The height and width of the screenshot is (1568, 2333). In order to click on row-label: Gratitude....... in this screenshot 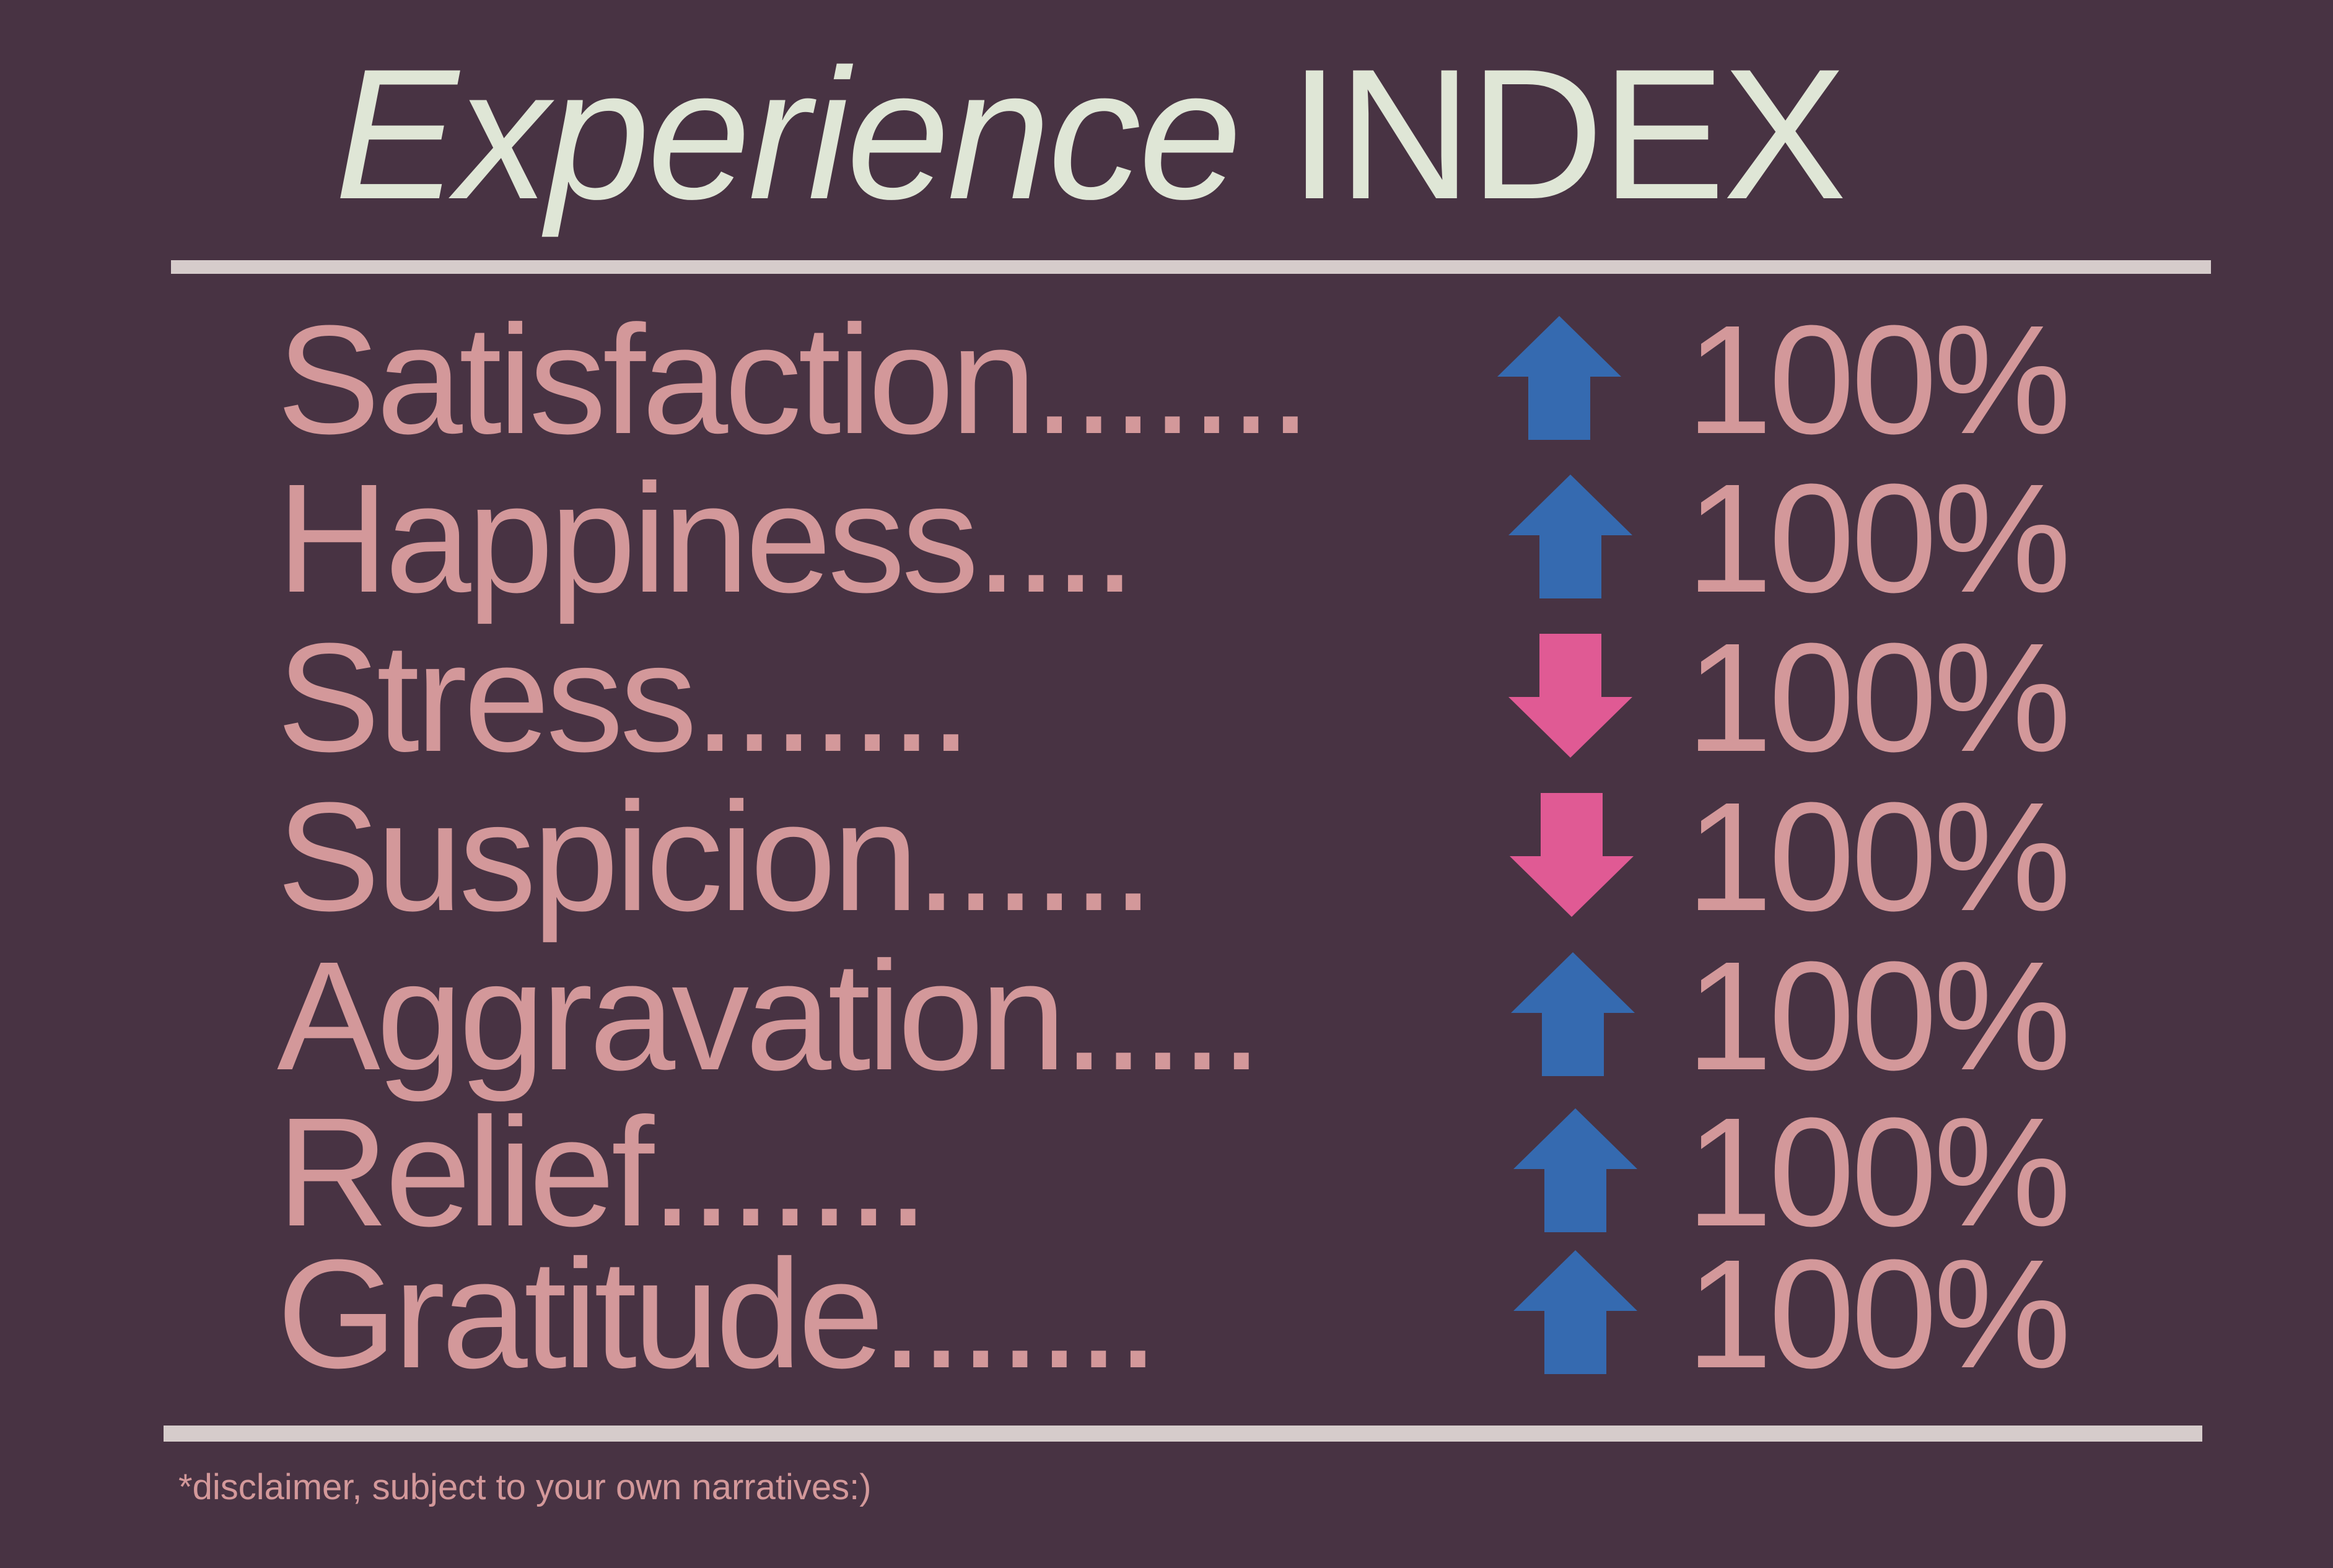, I will do `click(718, 1313)`.